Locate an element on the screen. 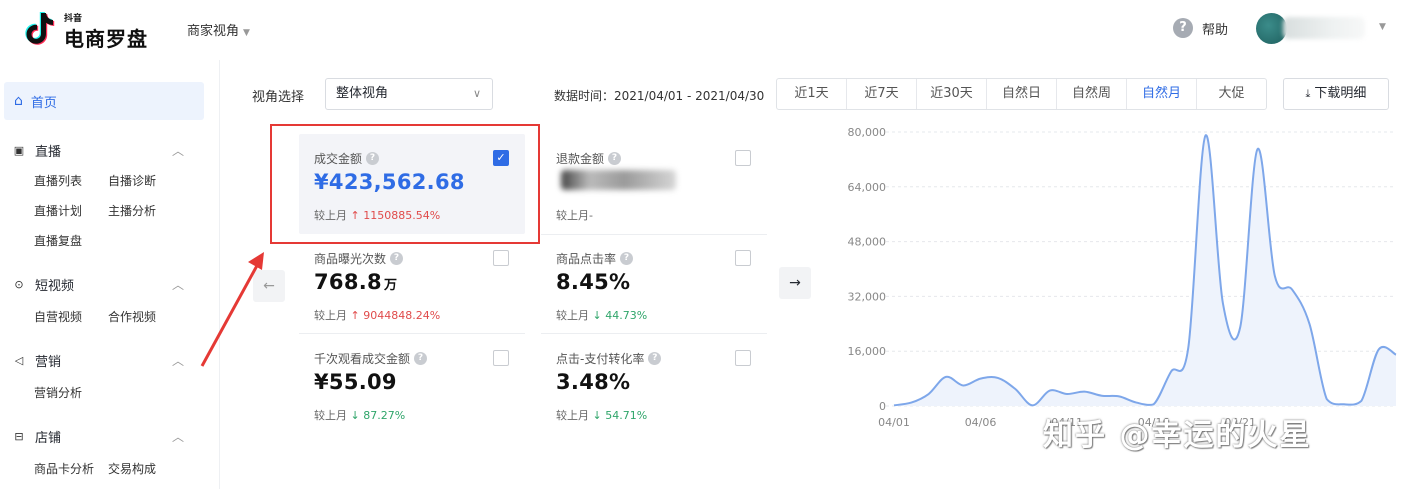  store-icon: ⊟ is located at coordinates (19, 436).